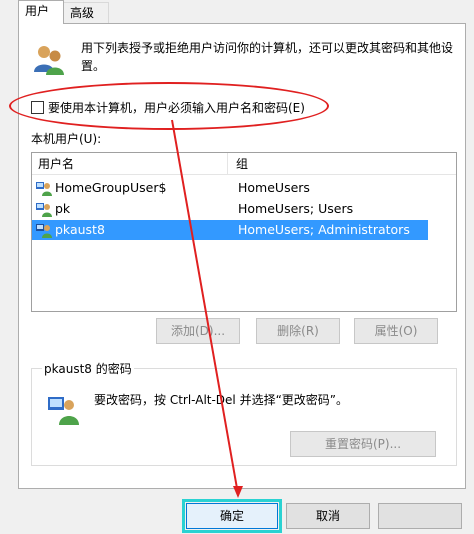  I want to click on users-icon, so click(49, 60).